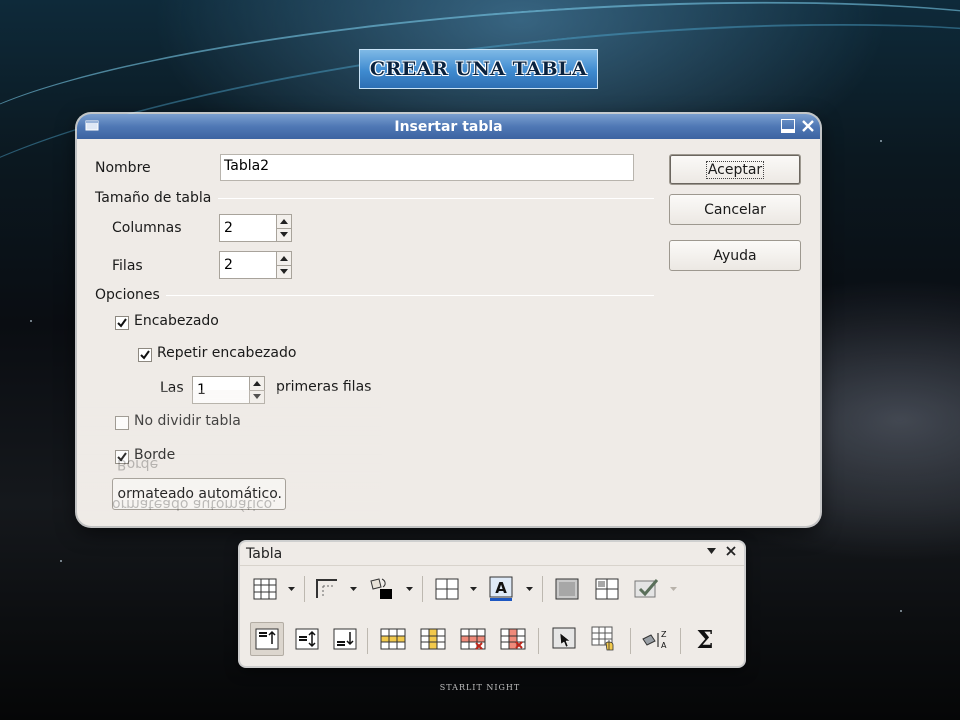 This screenshot has height=720, width=960. Describe the element at coordinates (324, 387) in the screenshot. I see `first-rows-suffix: primeras filas` at that location.